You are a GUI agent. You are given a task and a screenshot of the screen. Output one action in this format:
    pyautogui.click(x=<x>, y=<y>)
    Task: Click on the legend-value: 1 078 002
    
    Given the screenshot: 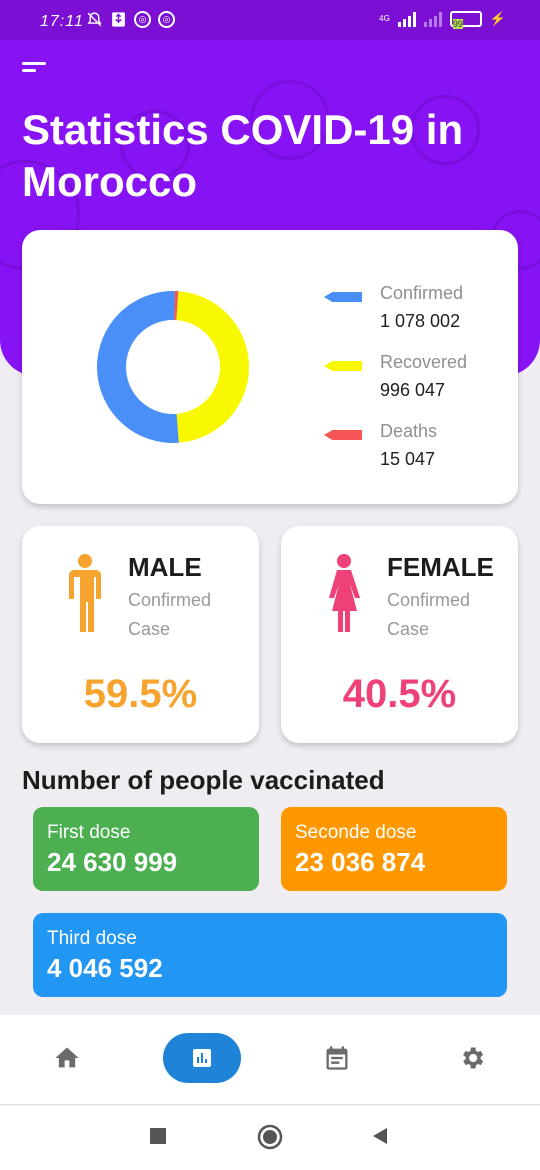 What is the action you would take?
    pyautogui.click(x=420, y=321)
    